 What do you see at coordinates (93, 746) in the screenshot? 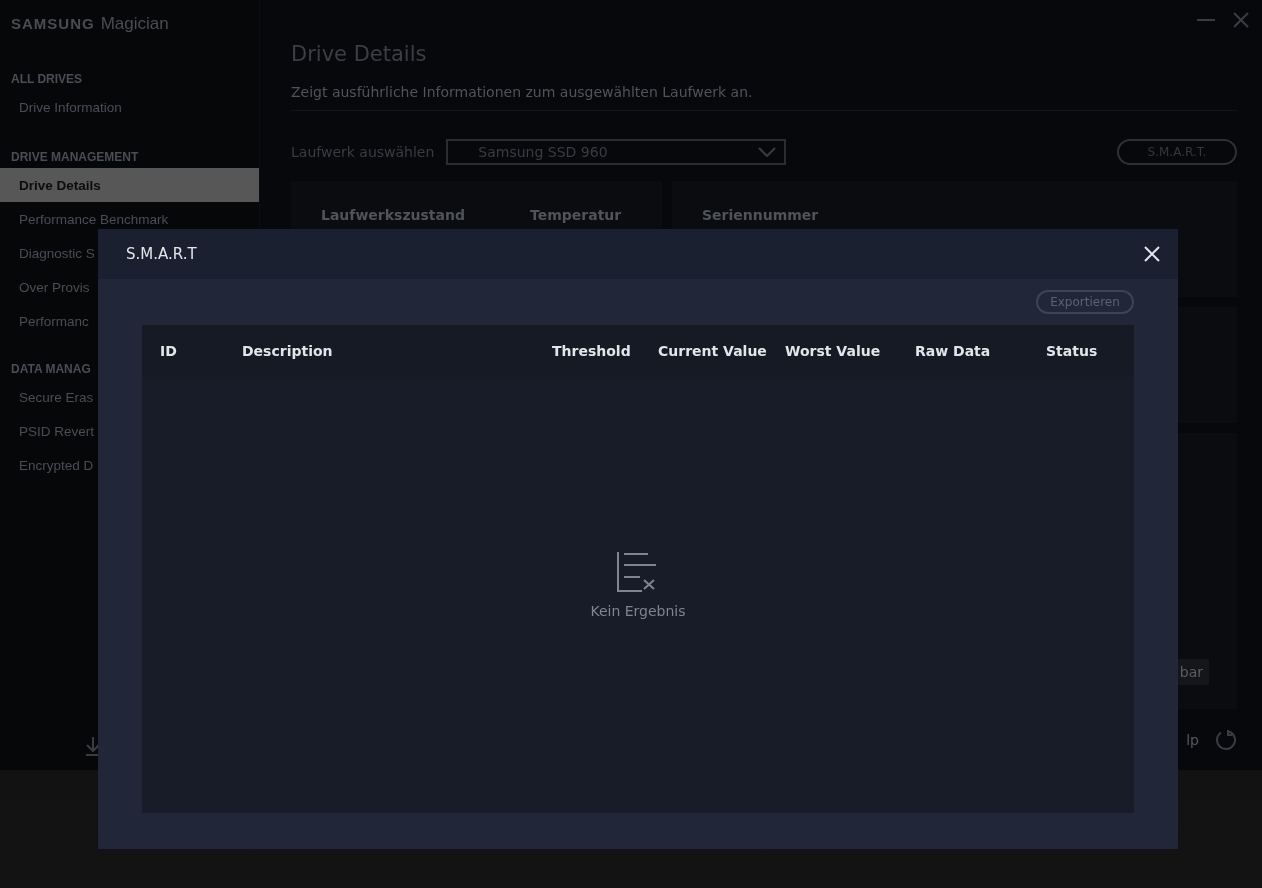
I see `download-icon` at bounding box center [93, 746].